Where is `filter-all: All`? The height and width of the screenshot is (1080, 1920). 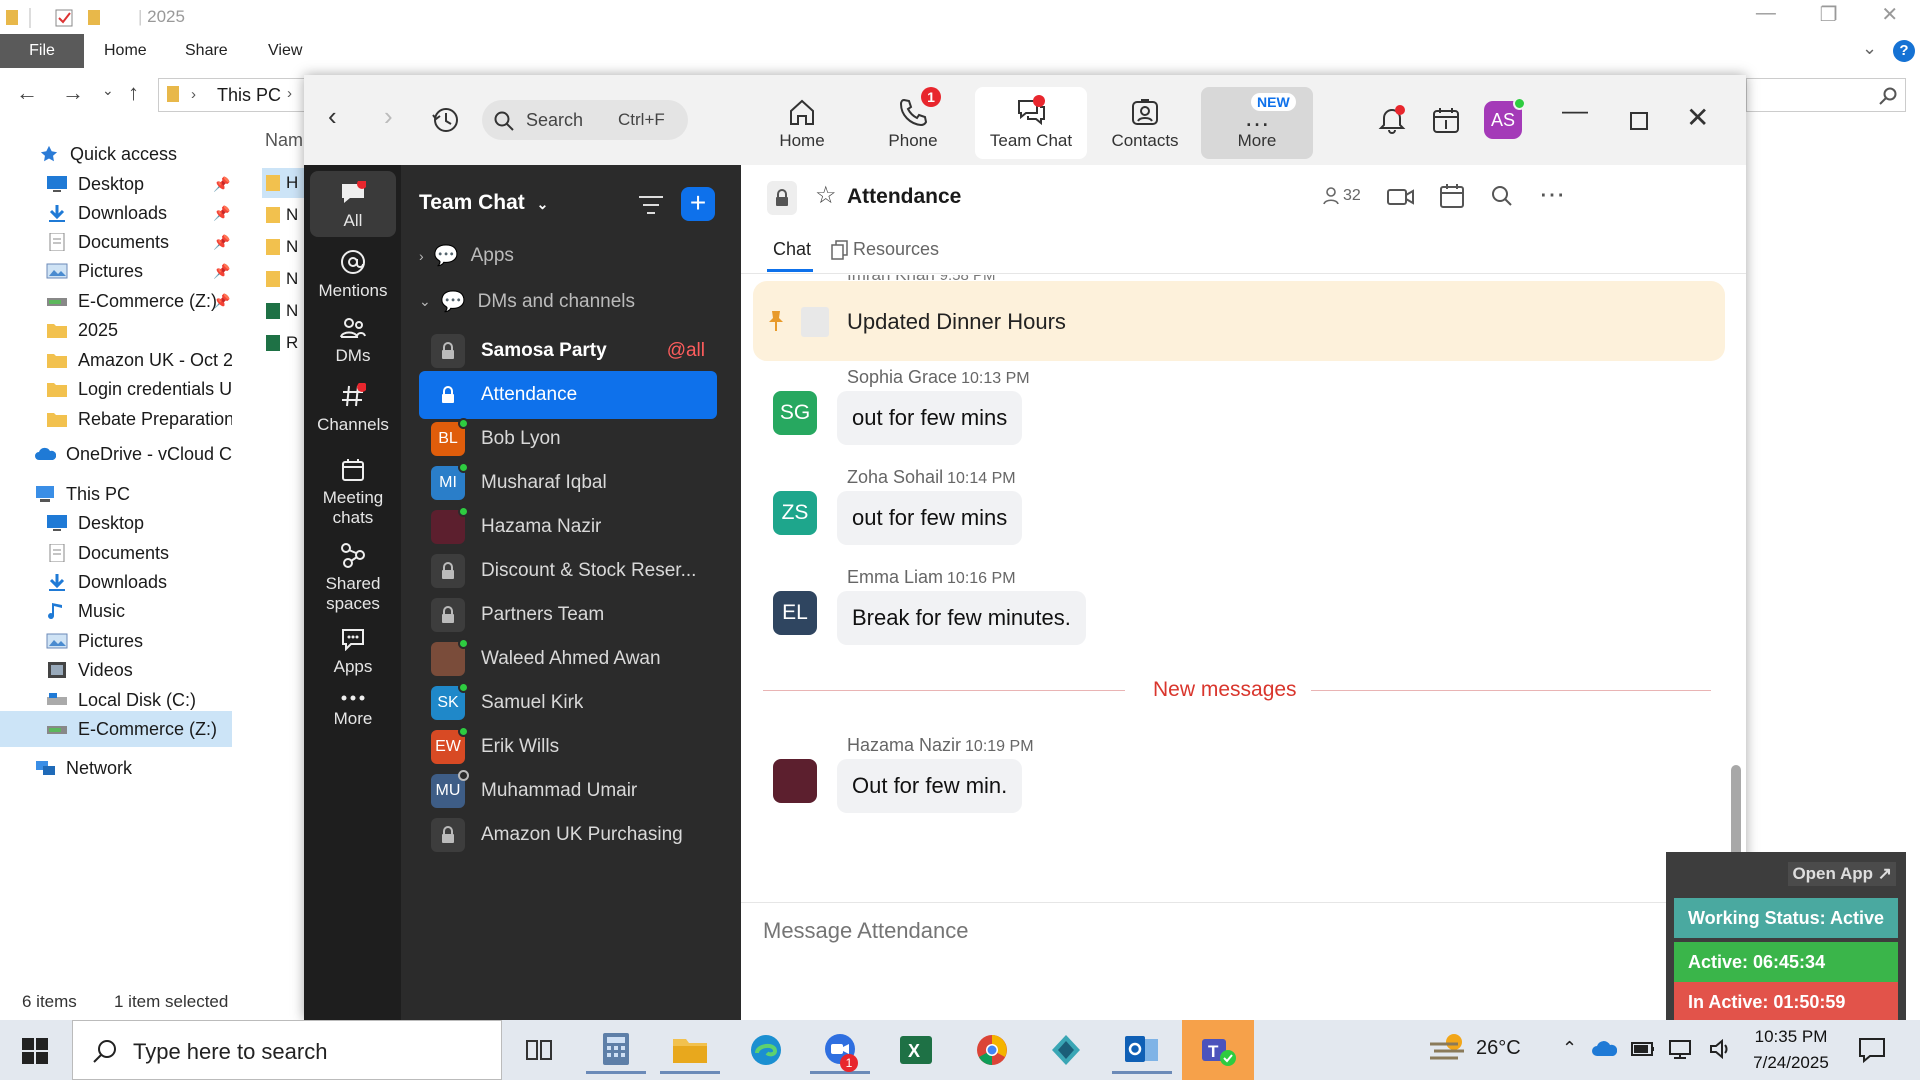
filter-all: All is located at coordinates (353, 204).